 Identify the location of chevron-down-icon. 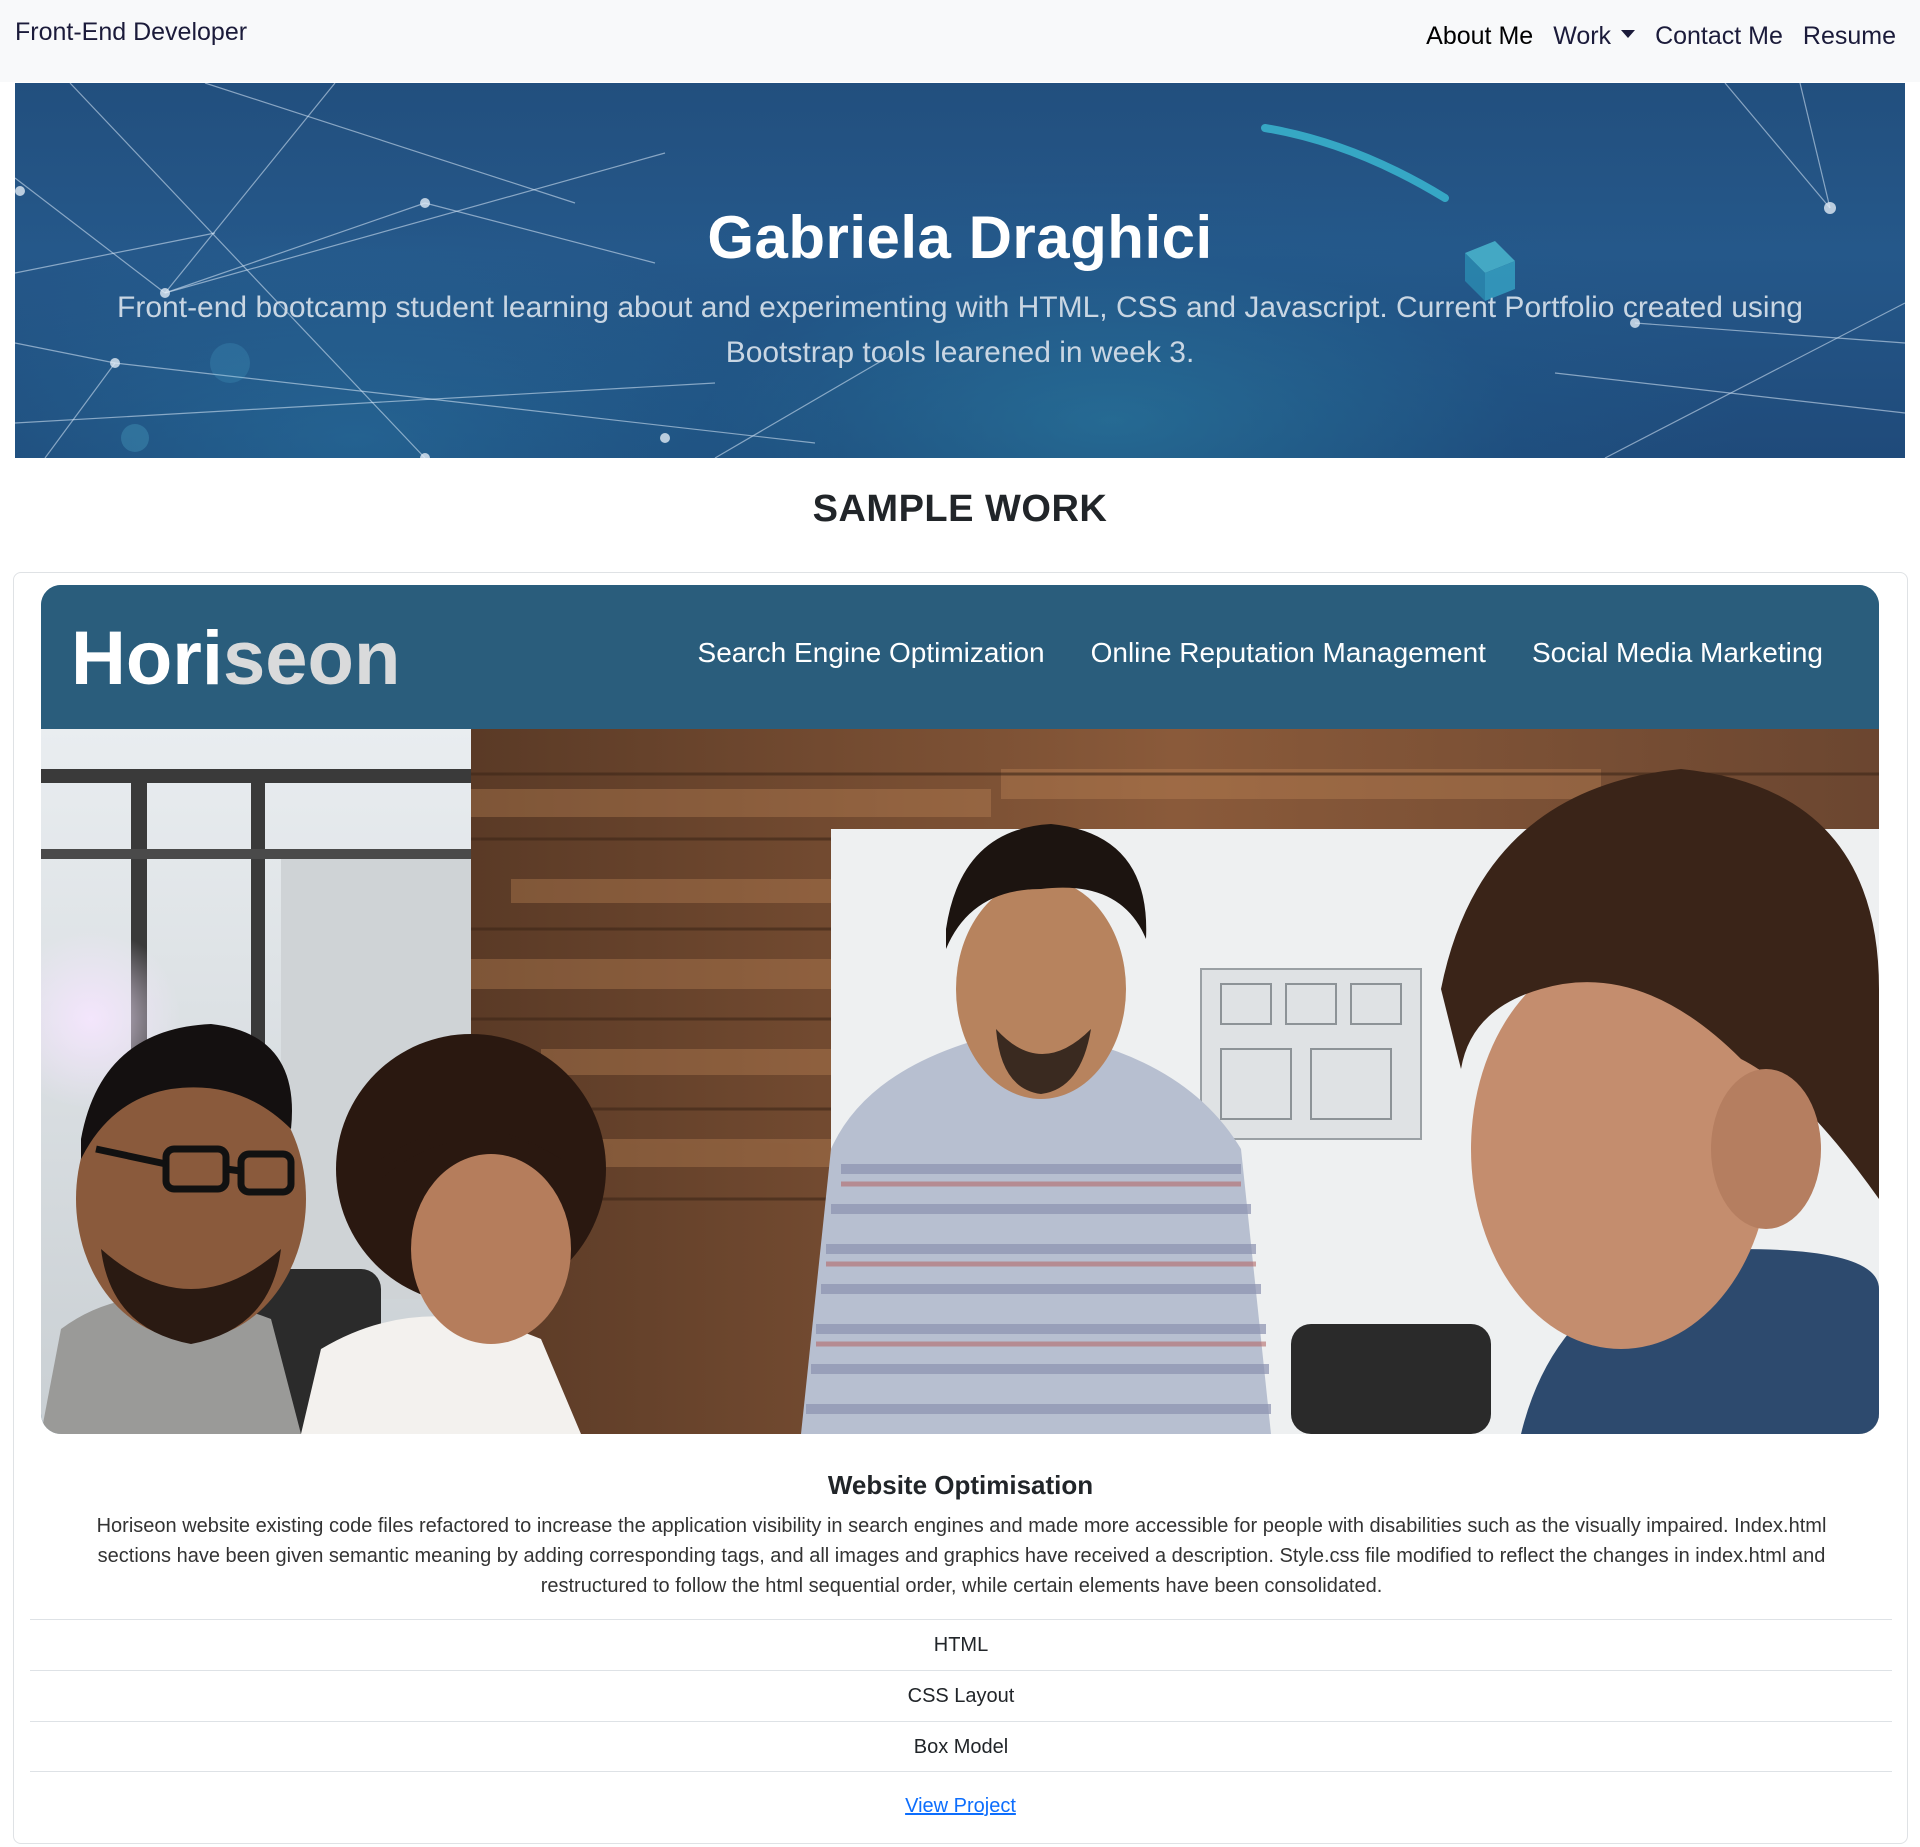
(1628, 34).